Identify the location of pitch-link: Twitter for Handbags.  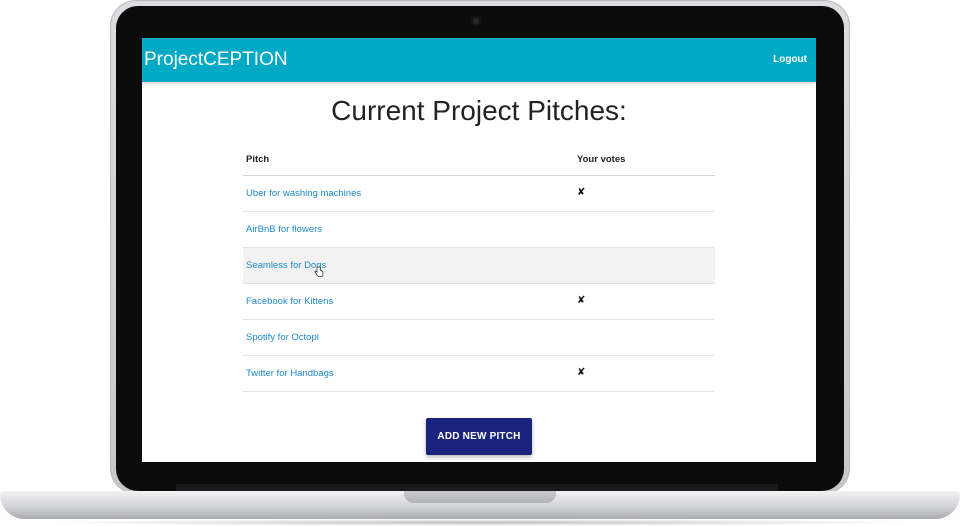
(290, 373).